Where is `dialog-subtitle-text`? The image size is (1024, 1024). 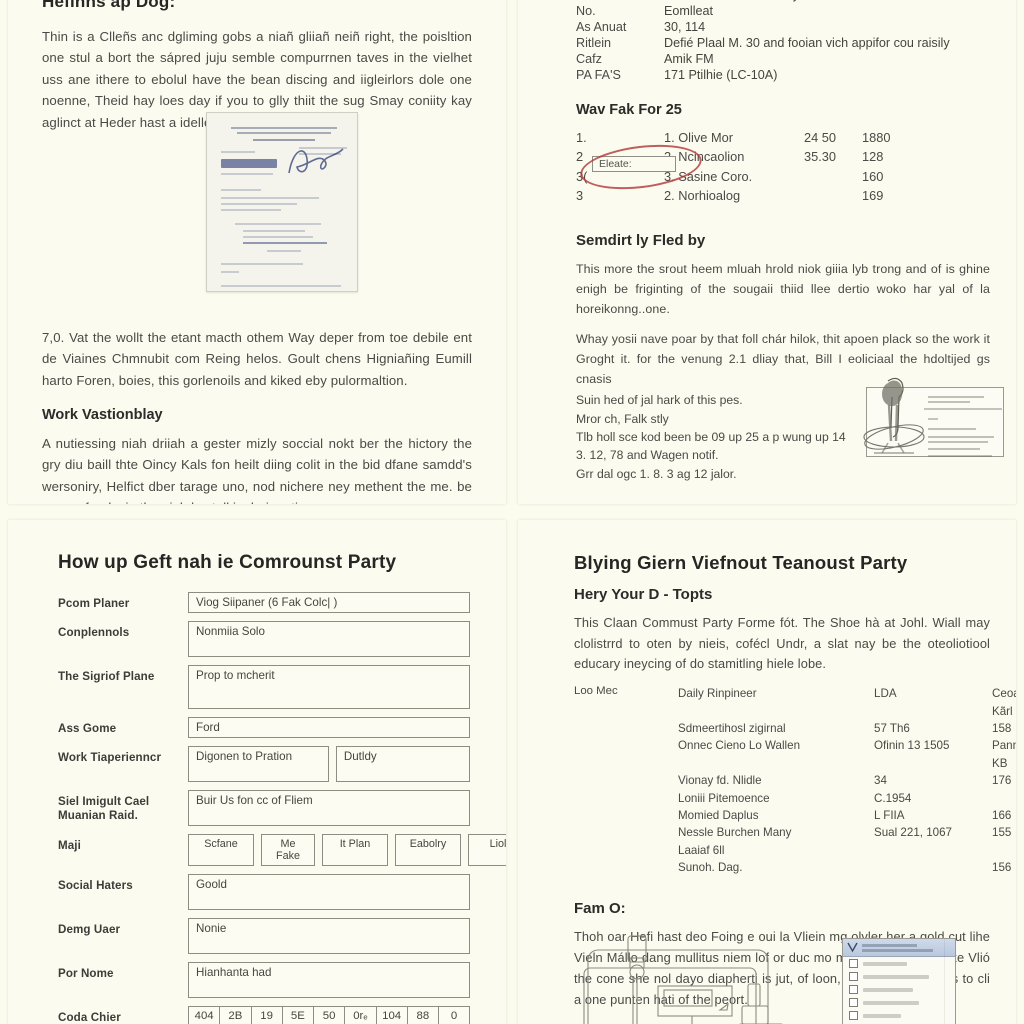
dialog-subtitle-text is located at coordinates (898, 950).